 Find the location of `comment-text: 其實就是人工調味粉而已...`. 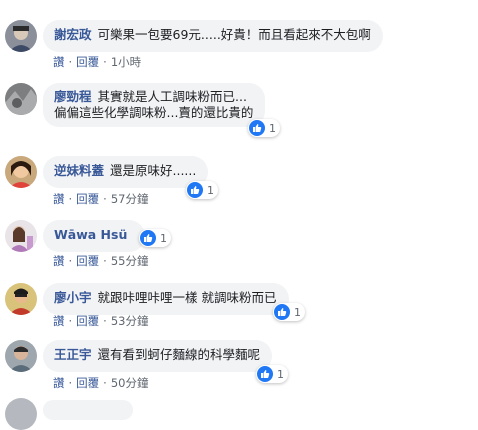

comment-text: 其實就是人工調味粉而已... is located at coordinates (172, 96).